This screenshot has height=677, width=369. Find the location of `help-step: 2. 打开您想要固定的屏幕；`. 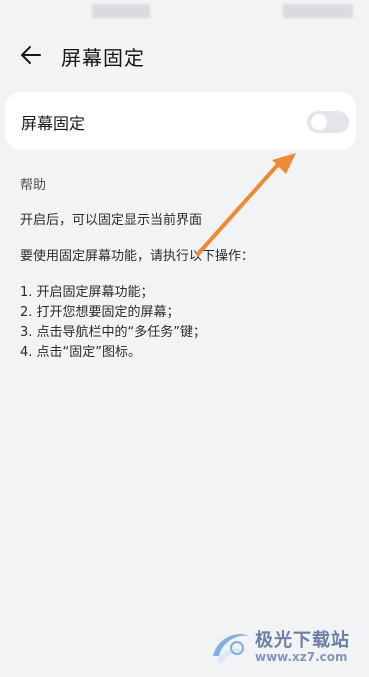

help-step: 2. 打开您想要固定的屏幕； is located at coordinates (100, 312).